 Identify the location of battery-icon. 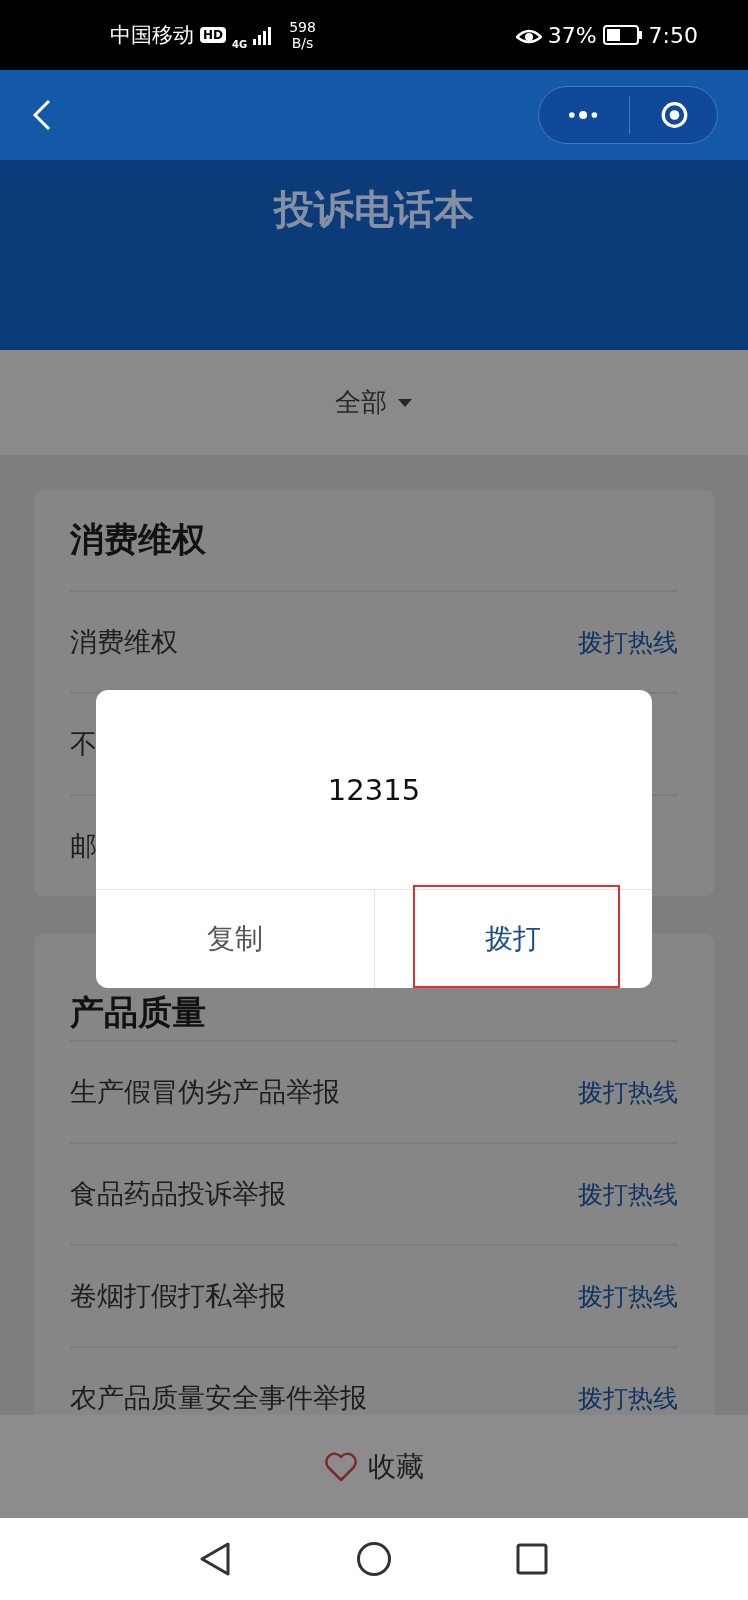
(622, 35).